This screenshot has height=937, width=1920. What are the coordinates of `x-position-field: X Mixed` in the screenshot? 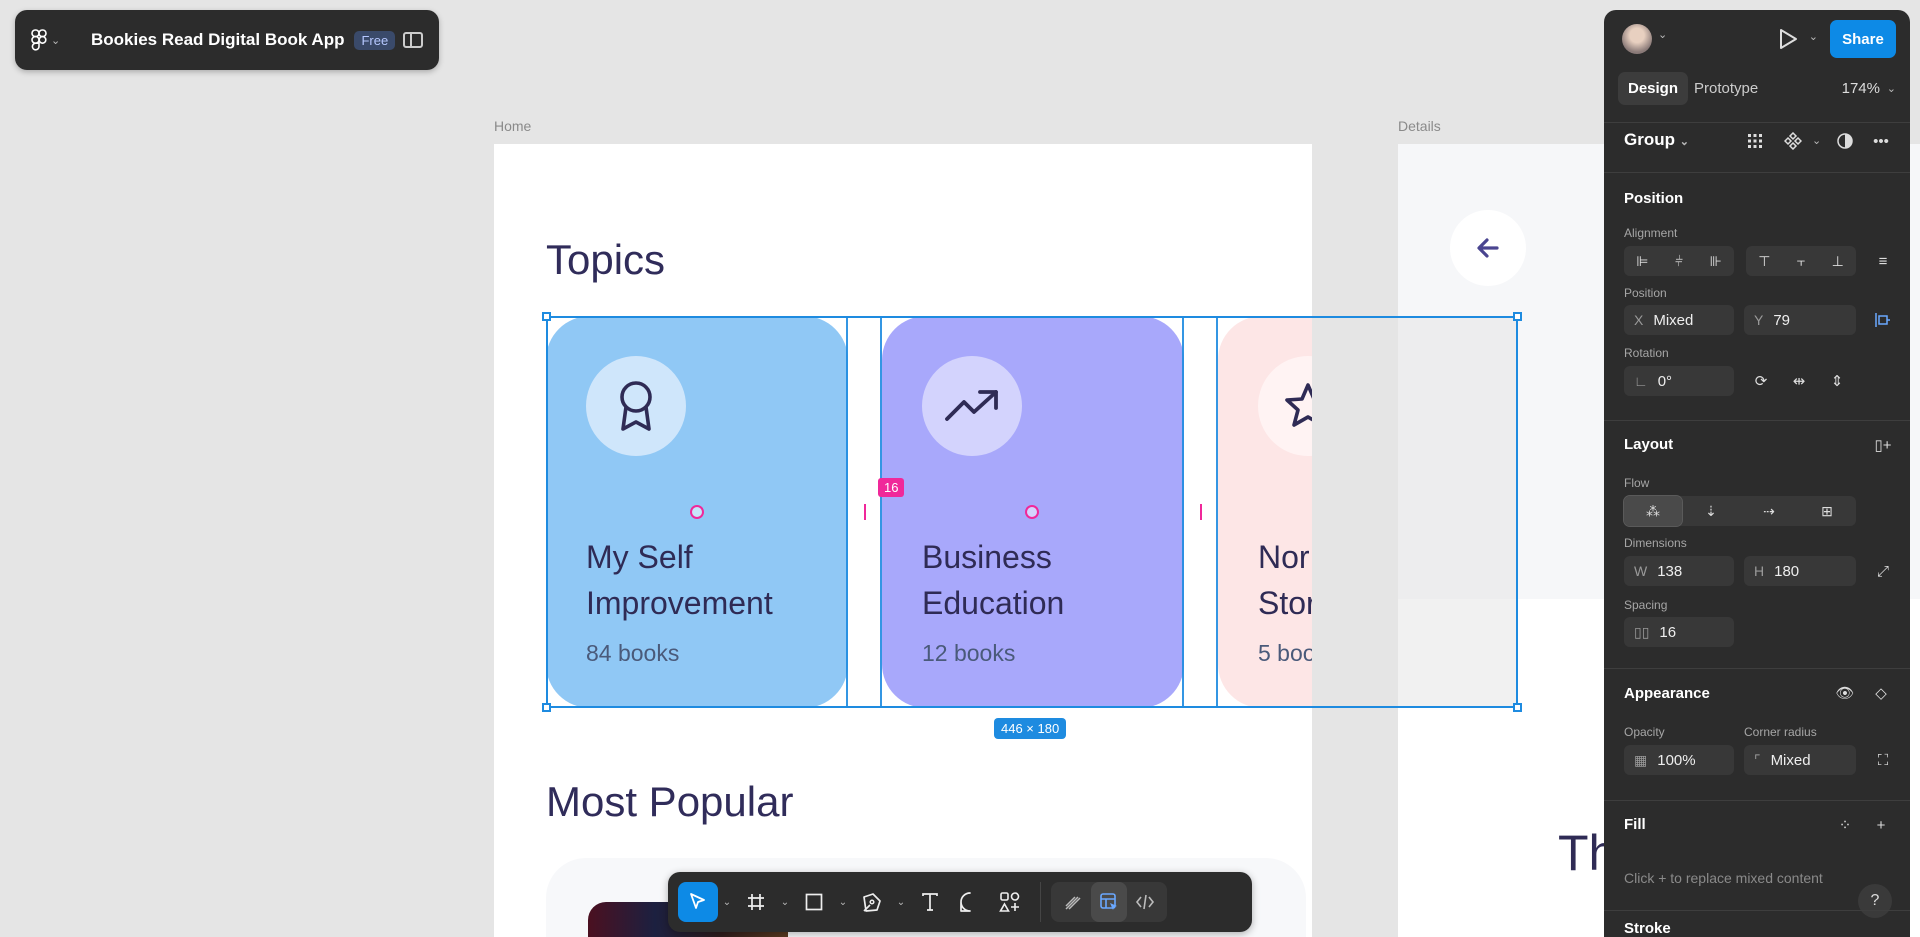 It's located at (1679, 320).